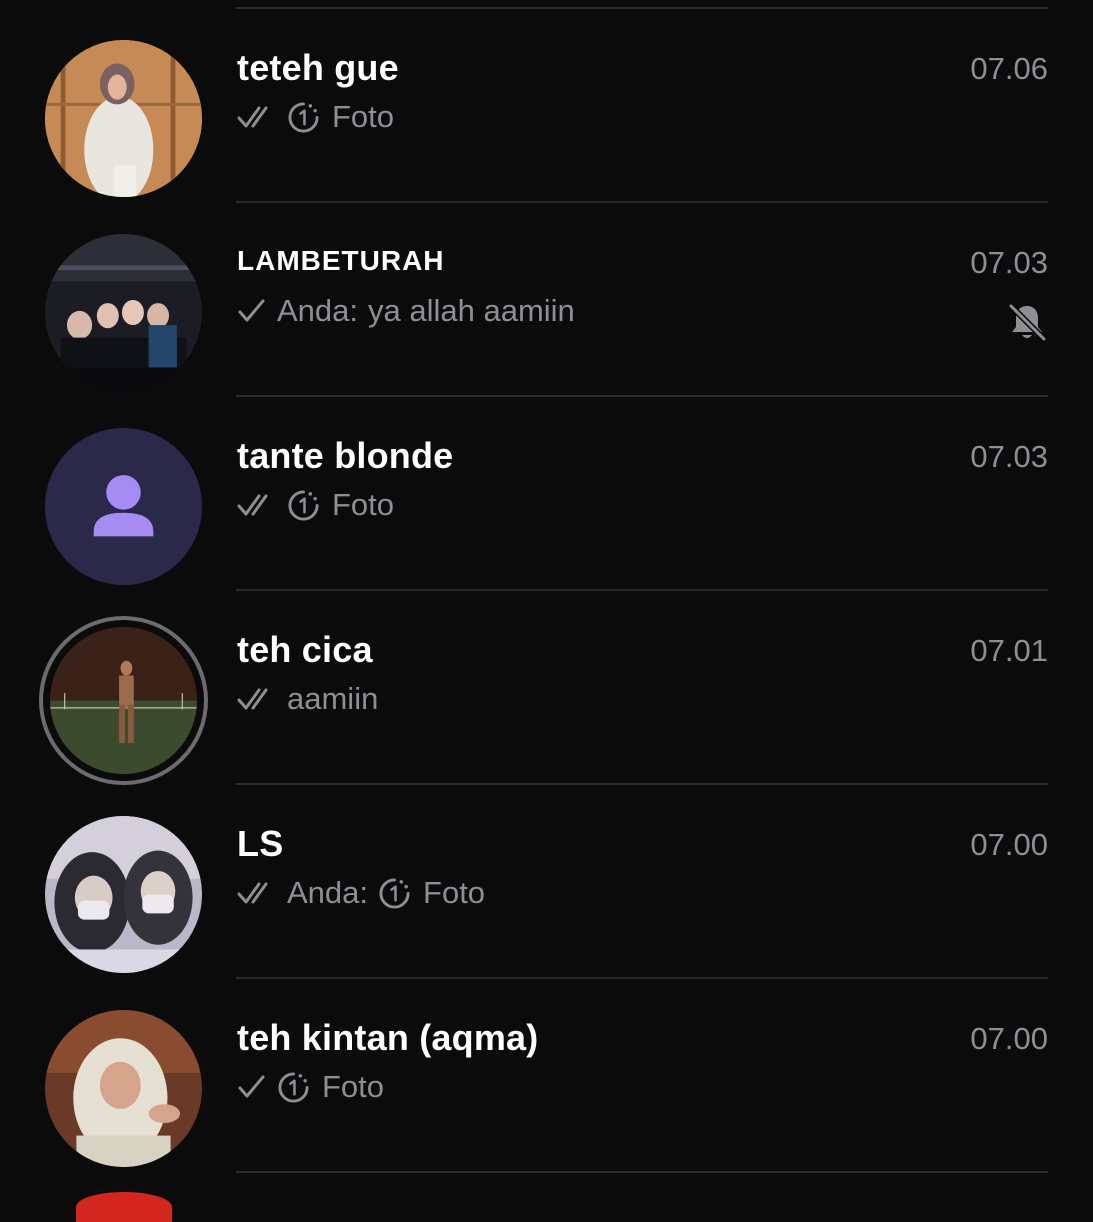  Describe the element at coordinates (341, 260) in the screenshot. I see `chat-name: LAMBETURAH` at that location.